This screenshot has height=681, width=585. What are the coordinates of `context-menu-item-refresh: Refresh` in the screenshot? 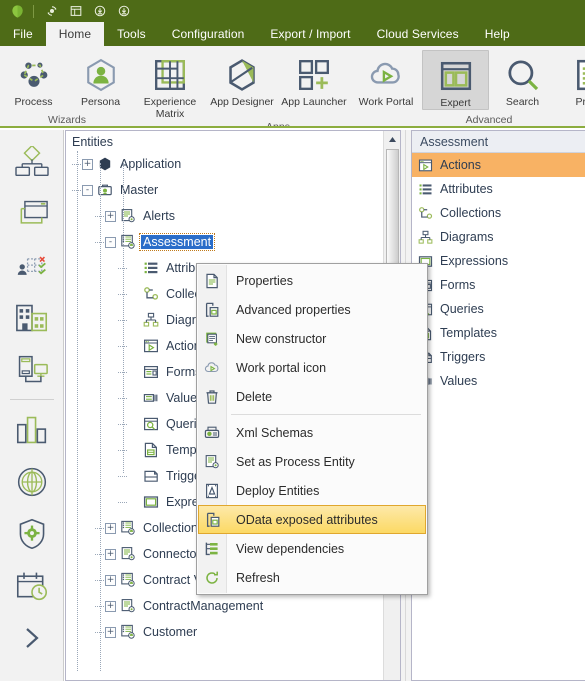 It's located at (312, 577).